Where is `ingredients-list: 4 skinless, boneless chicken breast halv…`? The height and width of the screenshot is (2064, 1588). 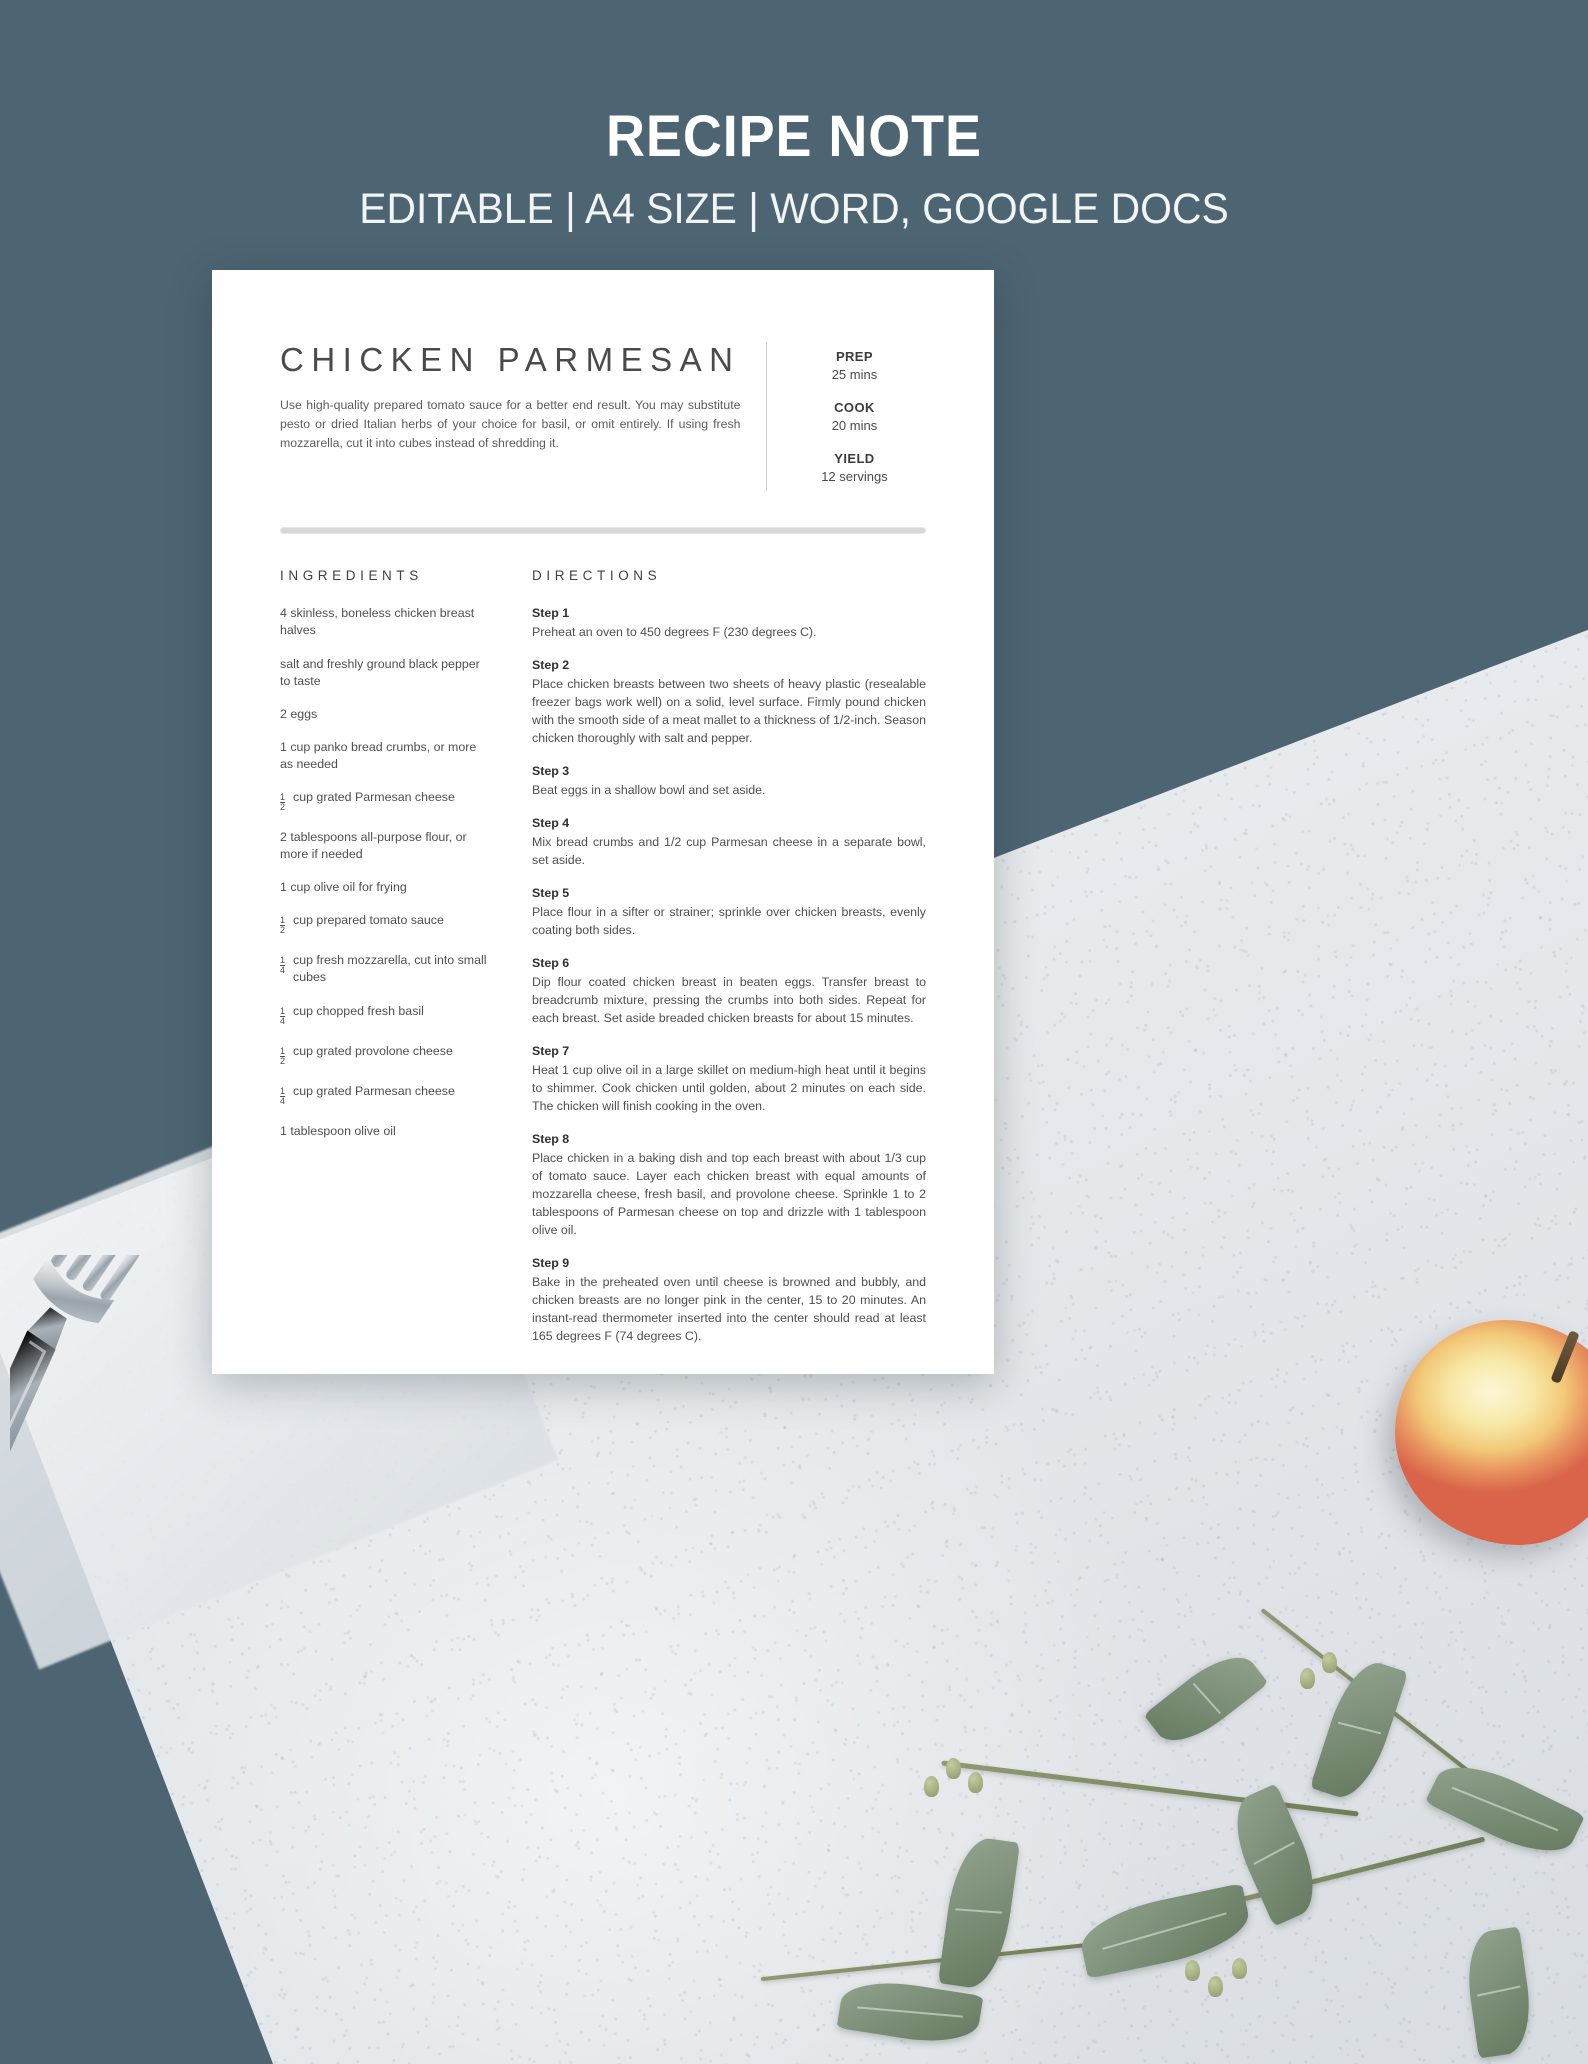 ingredients-list: 4 skinless, boneless chicken breast halv… is located at coordinates (384, 872).